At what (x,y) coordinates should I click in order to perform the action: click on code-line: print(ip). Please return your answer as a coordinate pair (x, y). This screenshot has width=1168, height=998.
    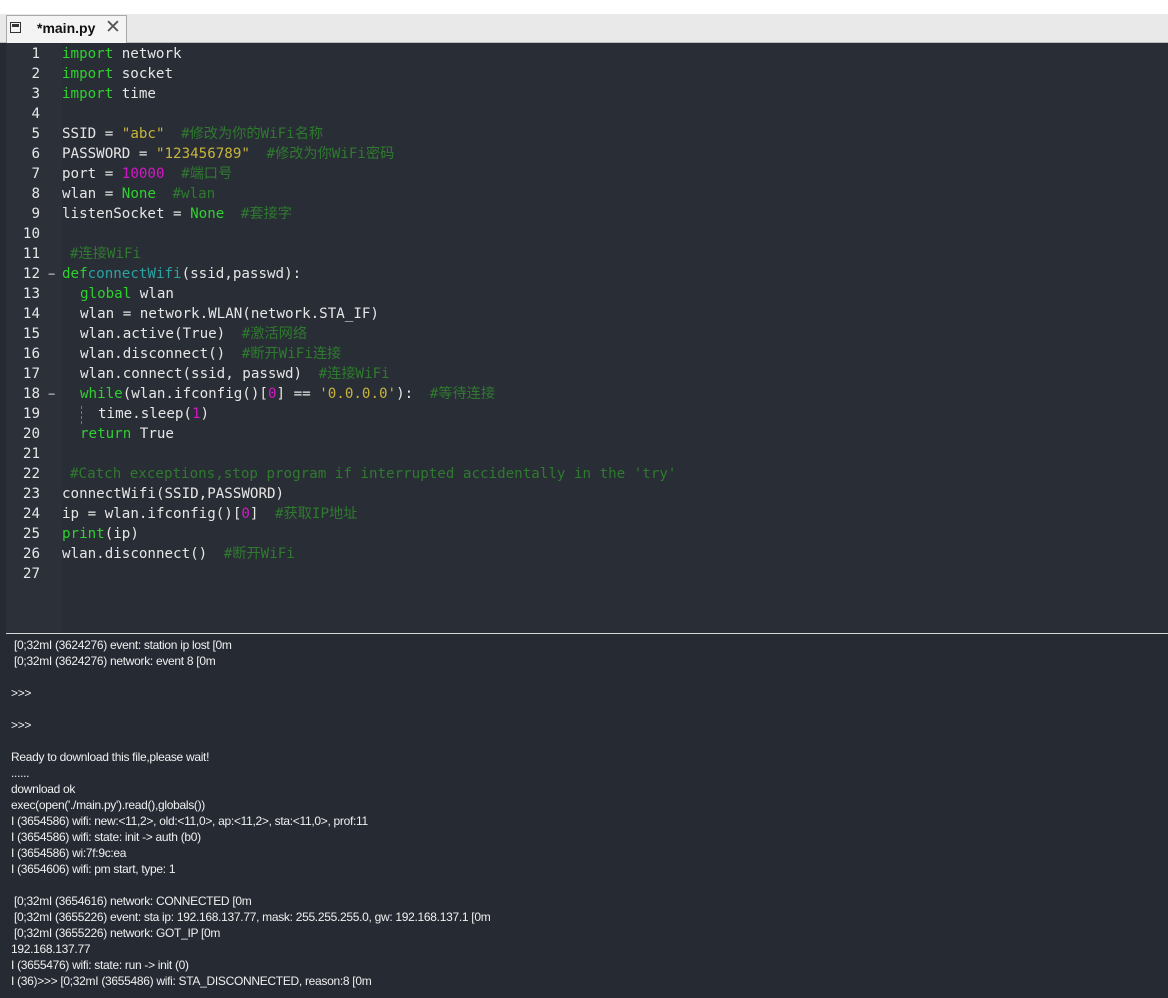
    Looking at the image, I should click on (100, 534).